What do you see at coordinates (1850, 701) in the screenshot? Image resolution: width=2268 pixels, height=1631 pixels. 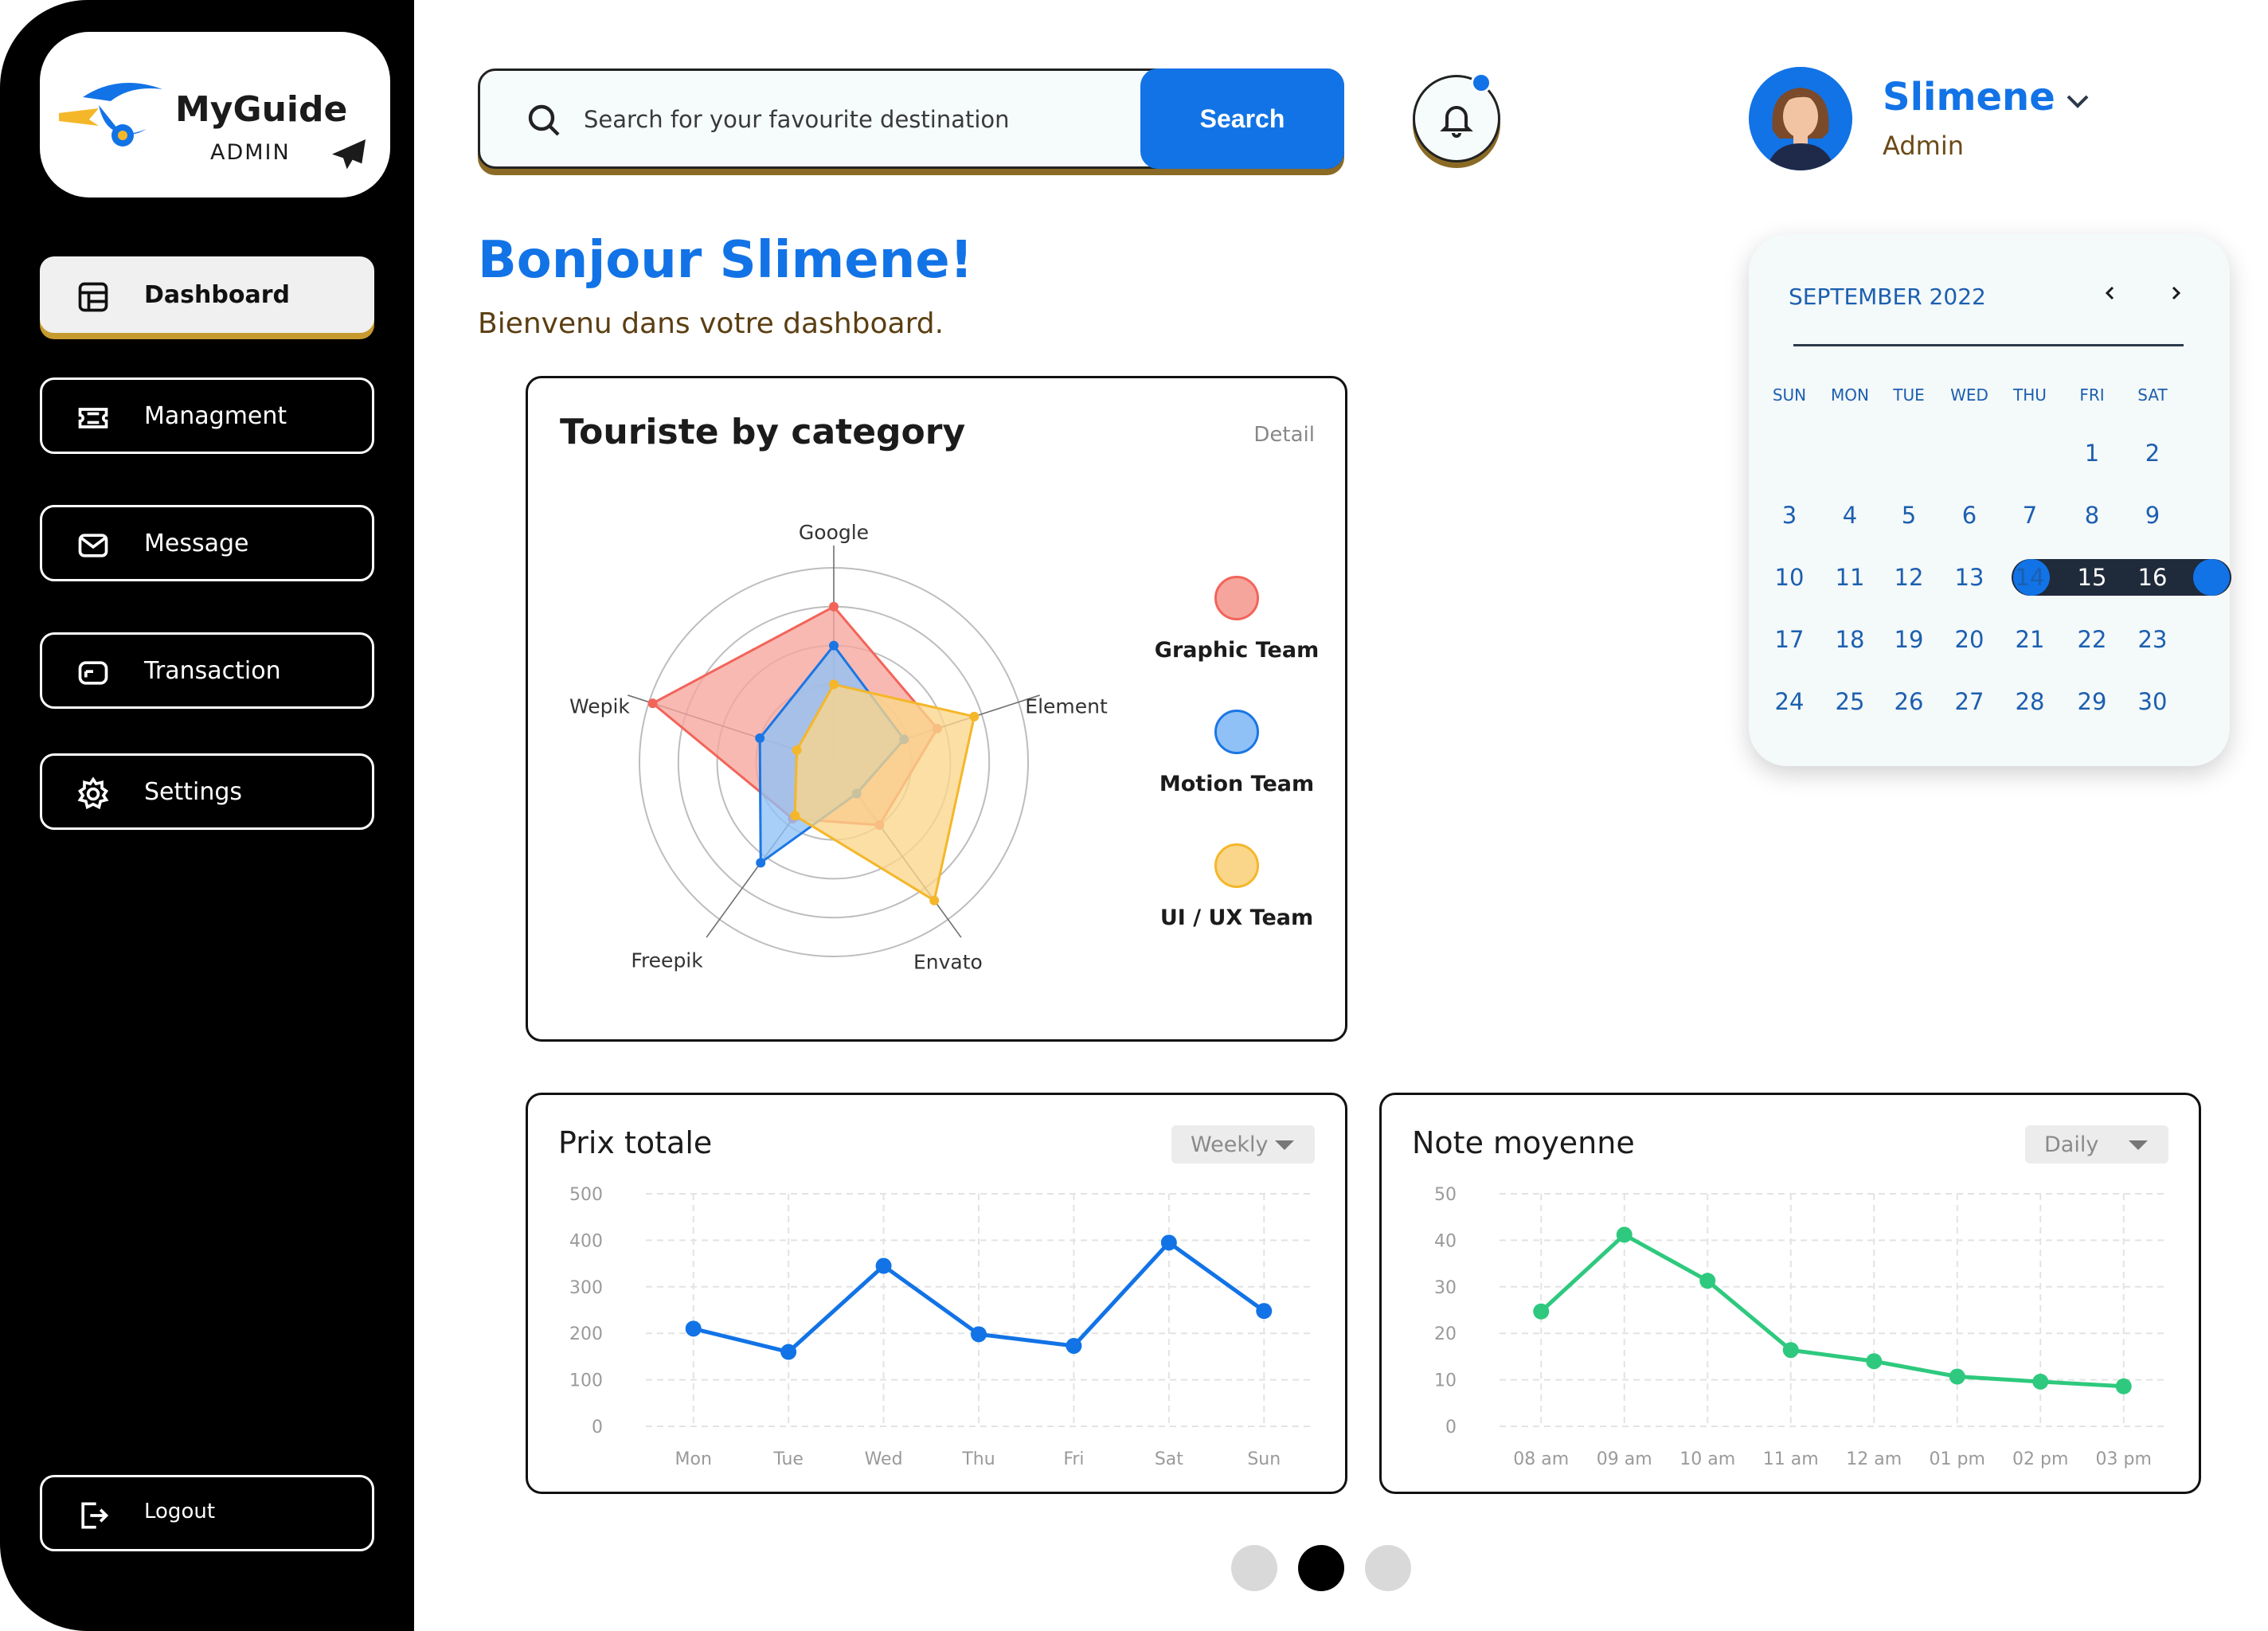 I see `calendar-day: 25` at bounding box center [1850, 701].